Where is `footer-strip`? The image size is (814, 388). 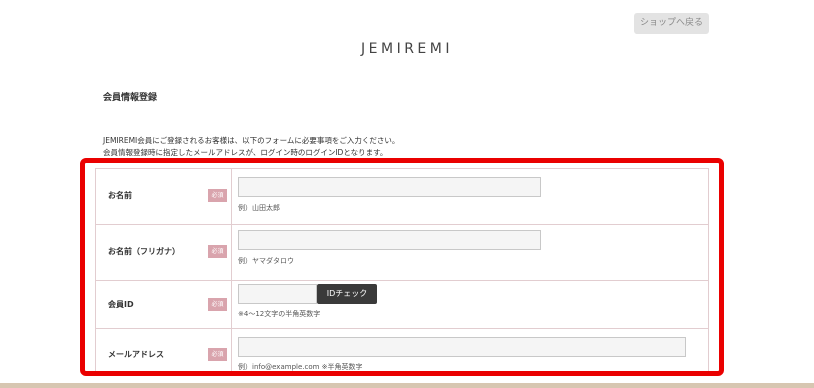
footer-strip is located at coordinates (407, 385).